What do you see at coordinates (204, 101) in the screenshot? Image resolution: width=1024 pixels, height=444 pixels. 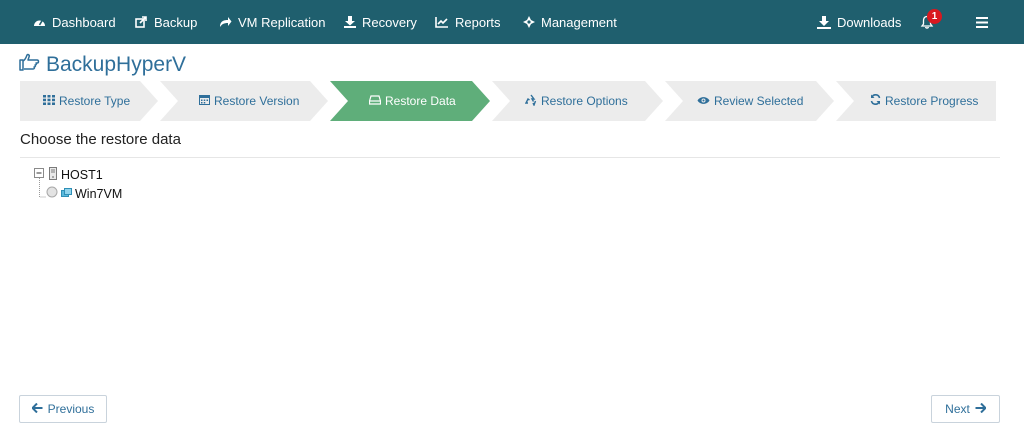 I see `calendar-icon` at bounding box center [204, 101].